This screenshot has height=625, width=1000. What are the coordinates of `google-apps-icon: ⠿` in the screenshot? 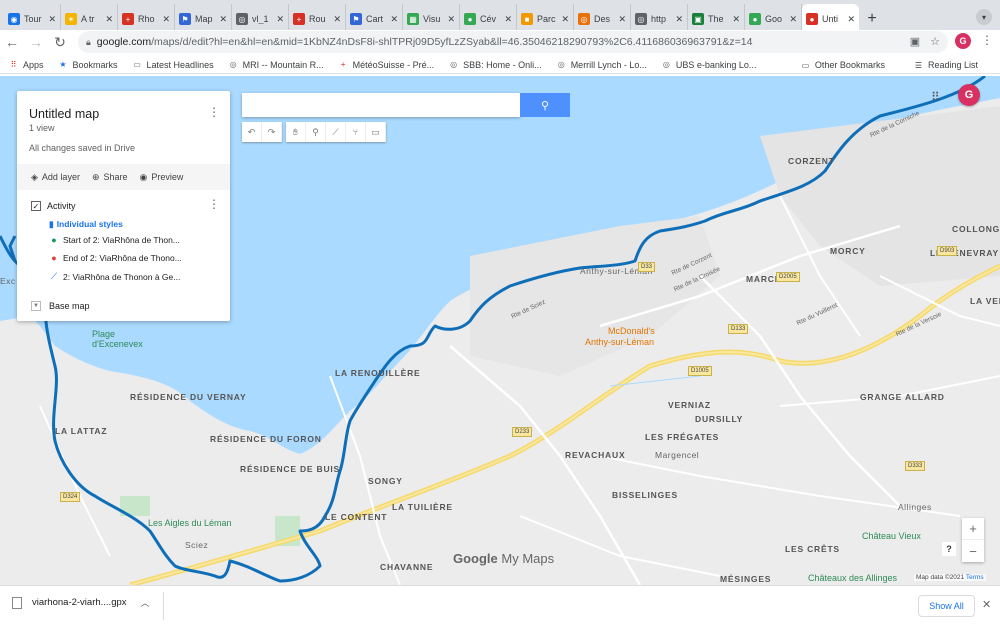 It's located at (935, 97).